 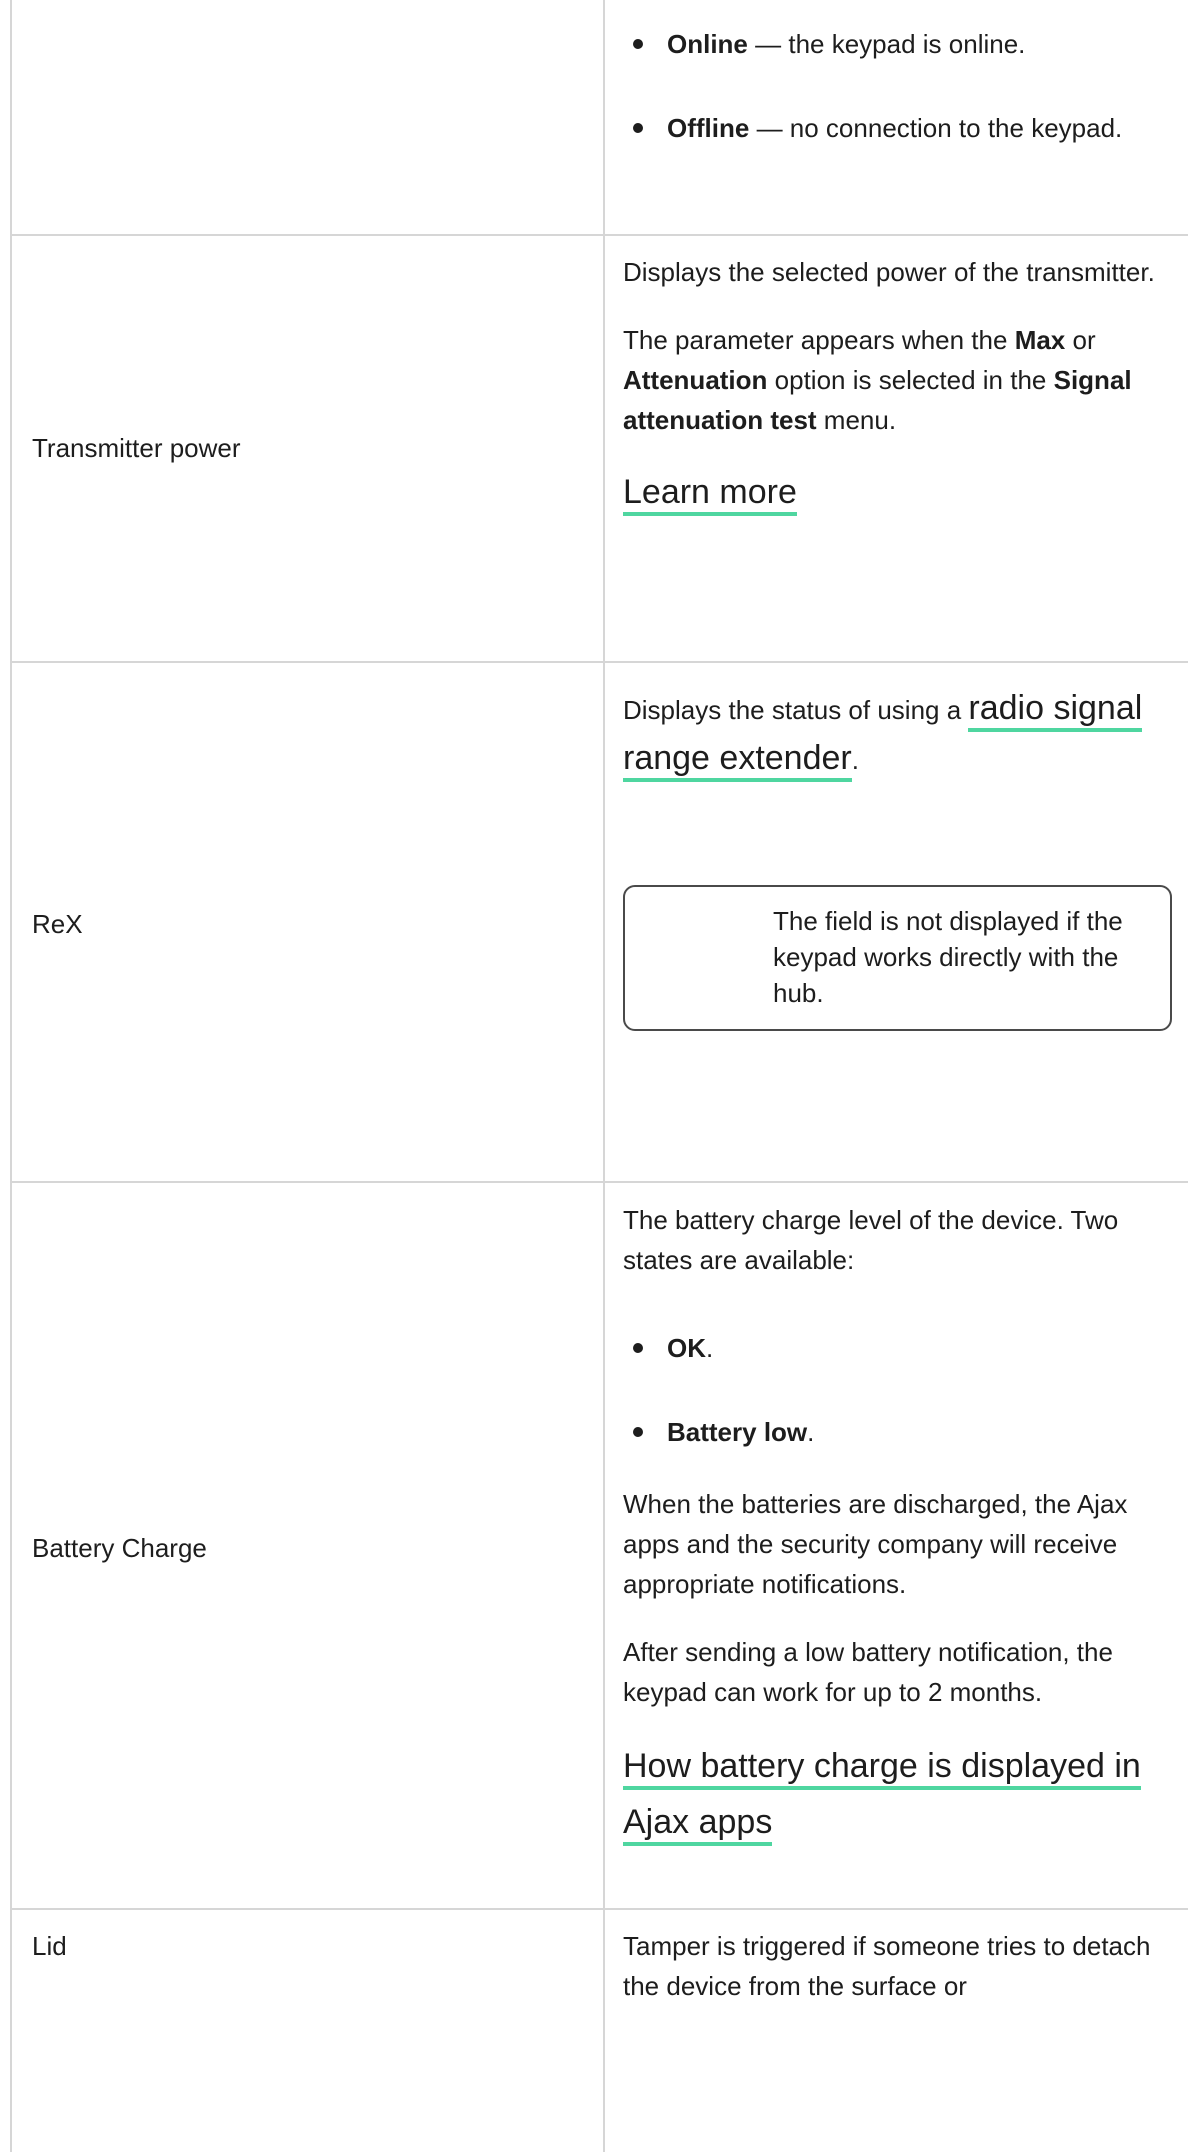 I want to click on state-term: Online, so click(x=707, y=44).